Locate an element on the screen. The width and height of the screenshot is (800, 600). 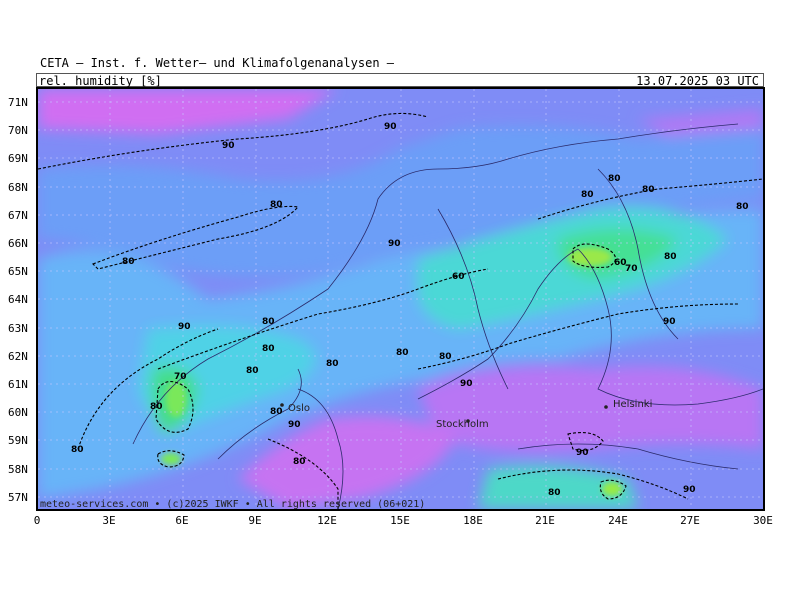
lon-label: 27E is located at coordinates (690, 520).